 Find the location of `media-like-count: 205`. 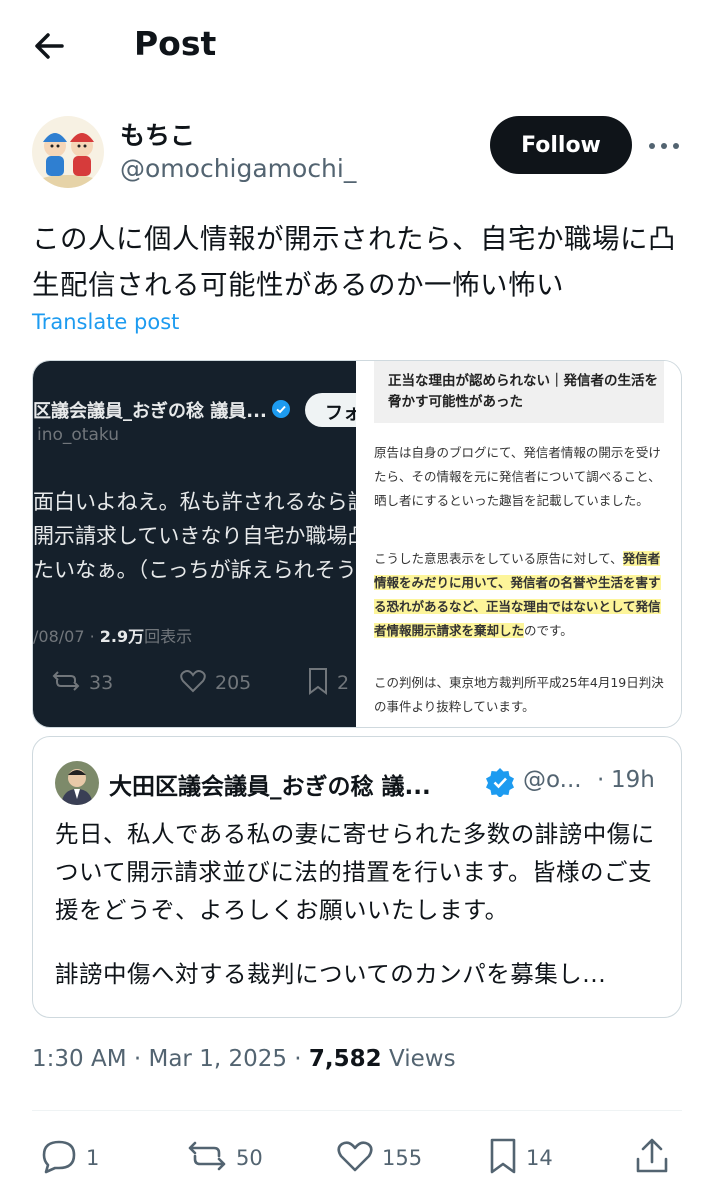

media-like-count: 205 is located at coordinates (233, 683).